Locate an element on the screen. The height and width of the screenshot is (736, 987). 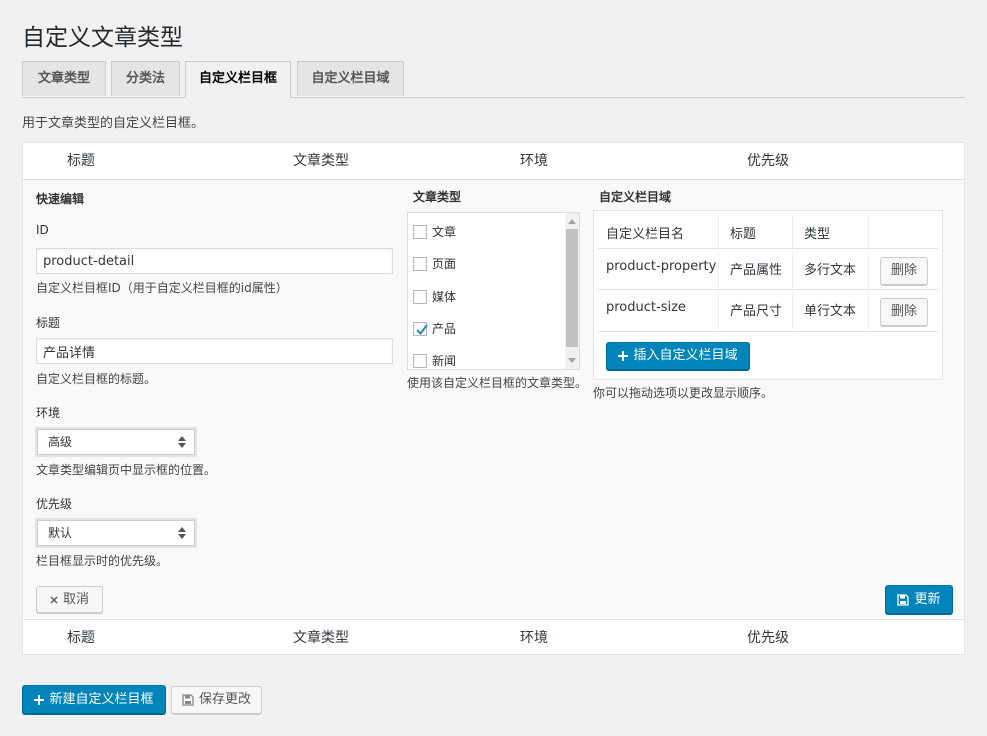
field-name: product-size is located at coordinates (646, 307).